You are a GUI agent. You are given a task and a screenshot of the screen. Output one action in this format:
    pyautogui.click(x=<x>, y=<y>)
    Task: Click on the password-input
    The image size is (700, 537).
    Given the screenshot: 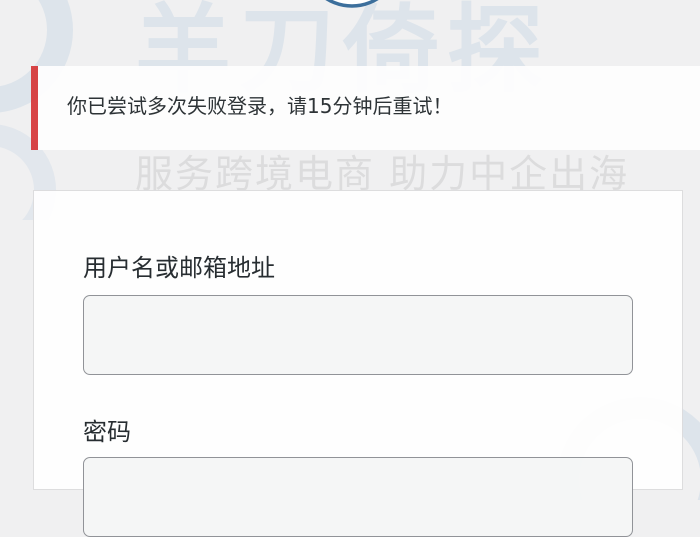 What is the action you would take?
    pyautogui.click(x=358, y=497)
    